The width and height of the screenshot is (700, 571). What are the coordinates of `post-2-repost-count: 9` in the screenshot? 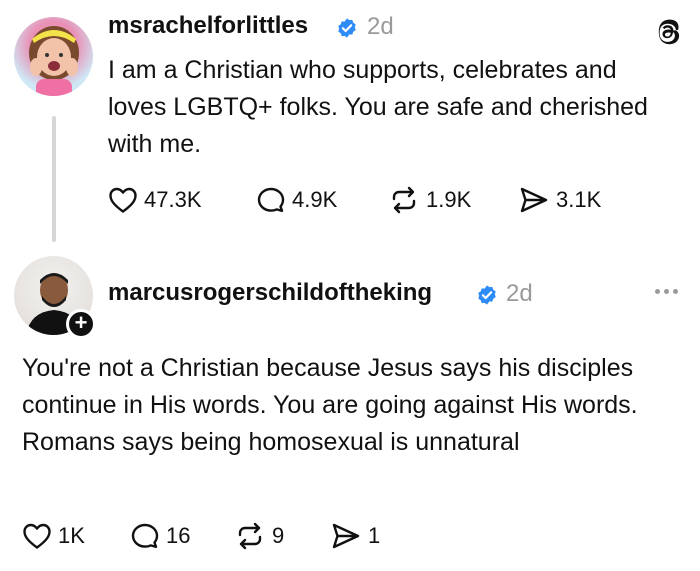 It's located at (278, 535).